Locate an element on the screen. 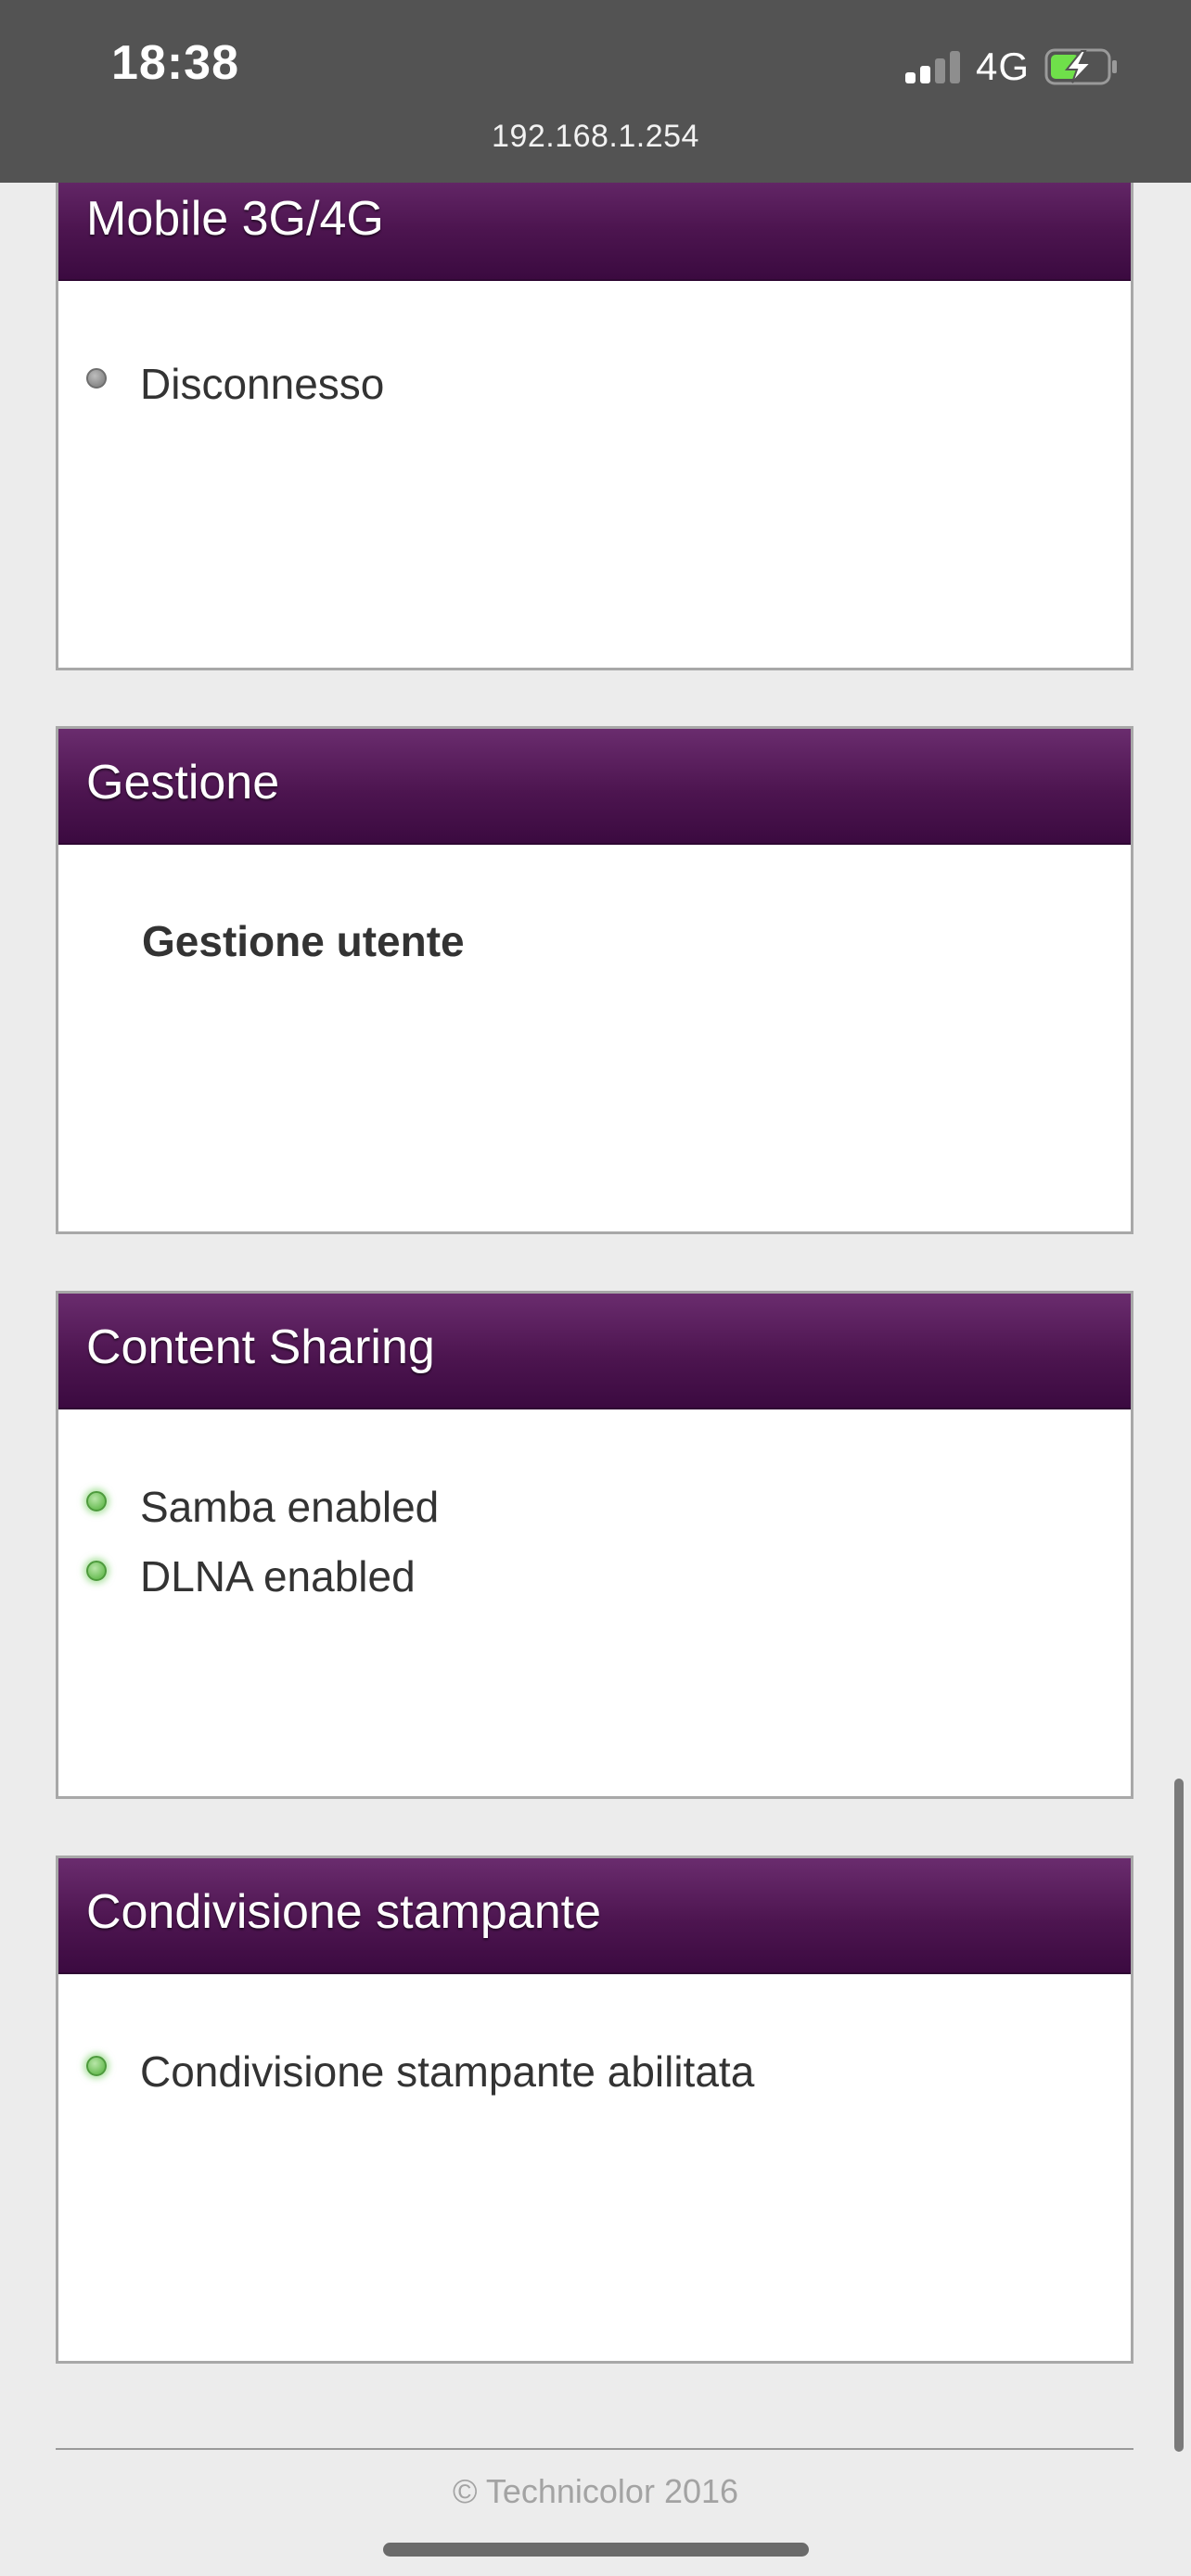 Image resolution: width=1191 pixels, height=2576 pixels. status-bar: 18:38 4G 192.168.1.254 is located at coordinates (595, 92).